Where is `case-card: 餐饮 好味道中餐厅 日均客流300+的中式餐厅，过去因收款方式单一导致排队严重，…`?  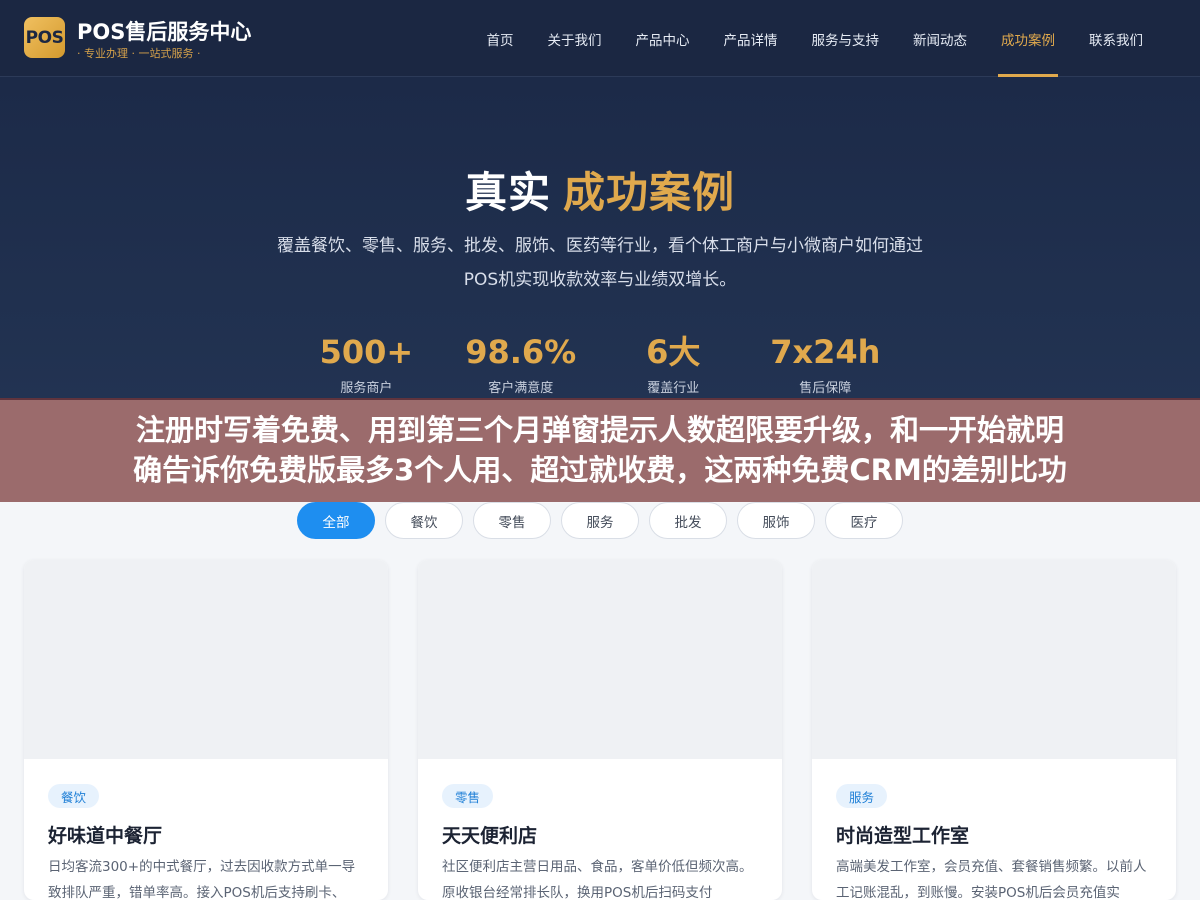 case-card: 餐饮 好味道中餐厅 日均客流300+的中式餐厅，过去因收款方式单一导致排队严重，… is located at coordinates (206, 730).